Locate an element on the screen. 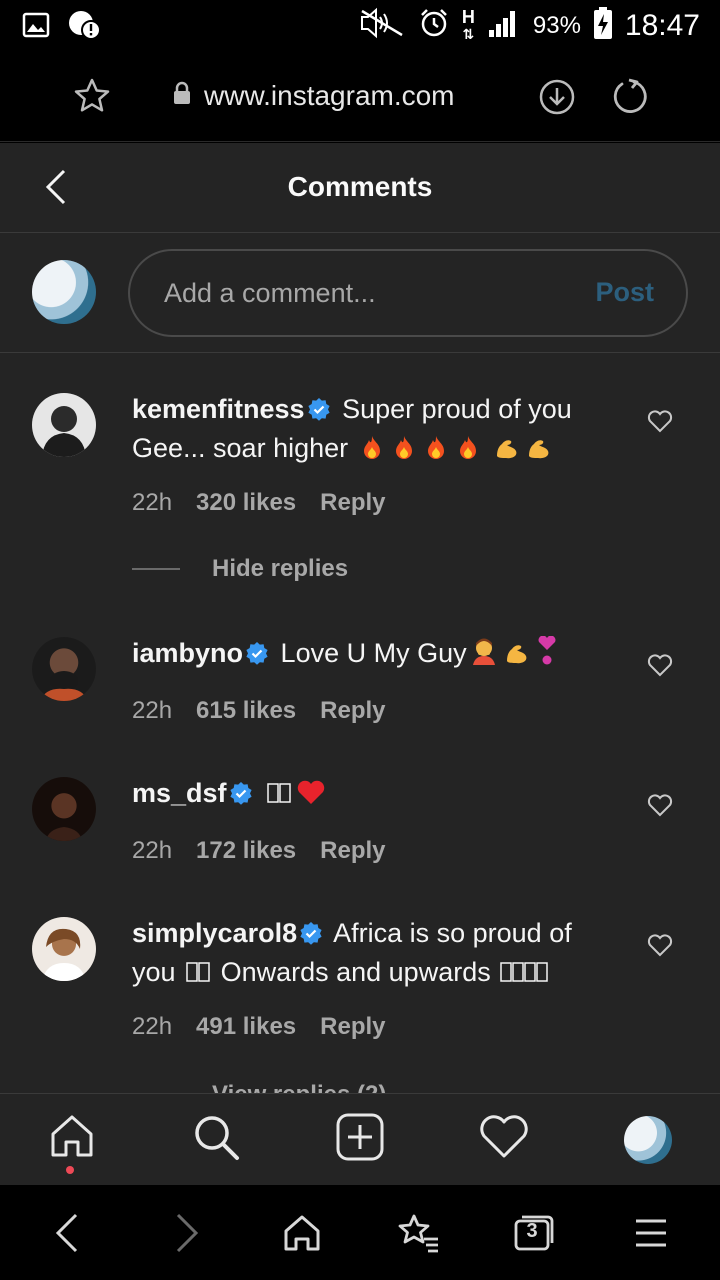 Image resolution: width=720 pixels, height=1280 pixels. comment-composer: Add a comment... Post is located at coordinates (360, 293).